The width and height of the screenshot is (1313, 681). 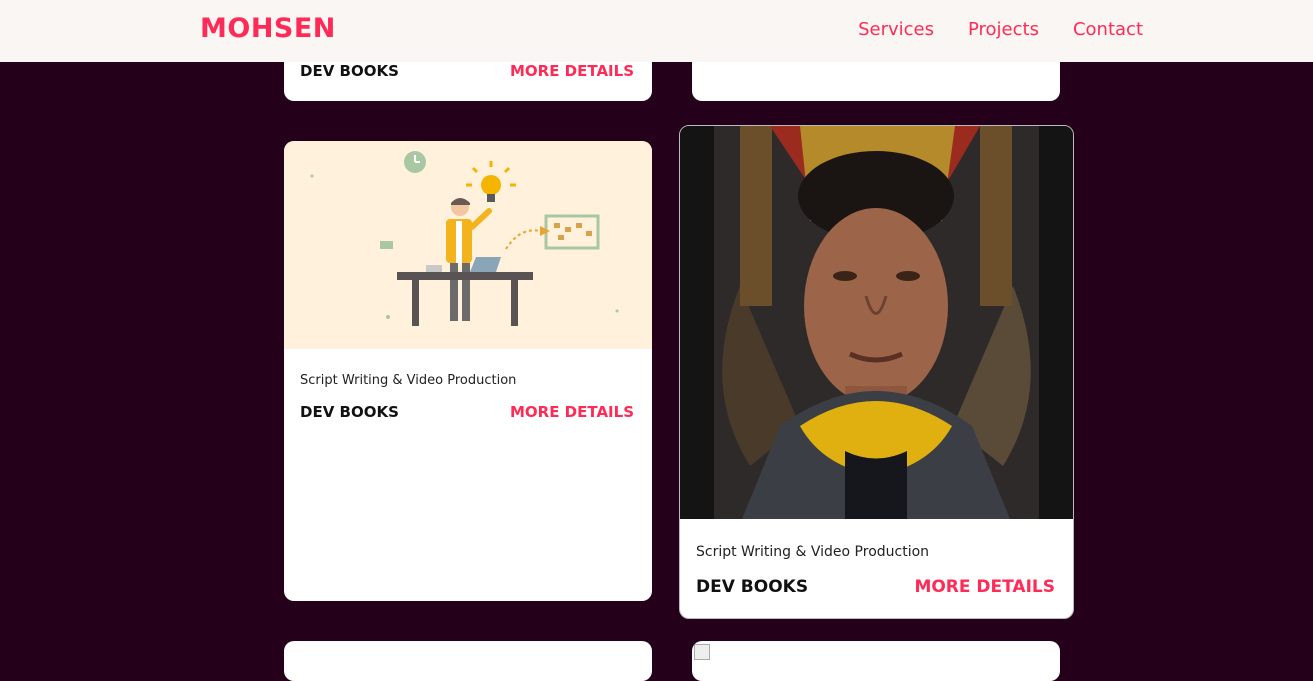 I want to click on project-card-bottom-right, so click(x=876, y=661).